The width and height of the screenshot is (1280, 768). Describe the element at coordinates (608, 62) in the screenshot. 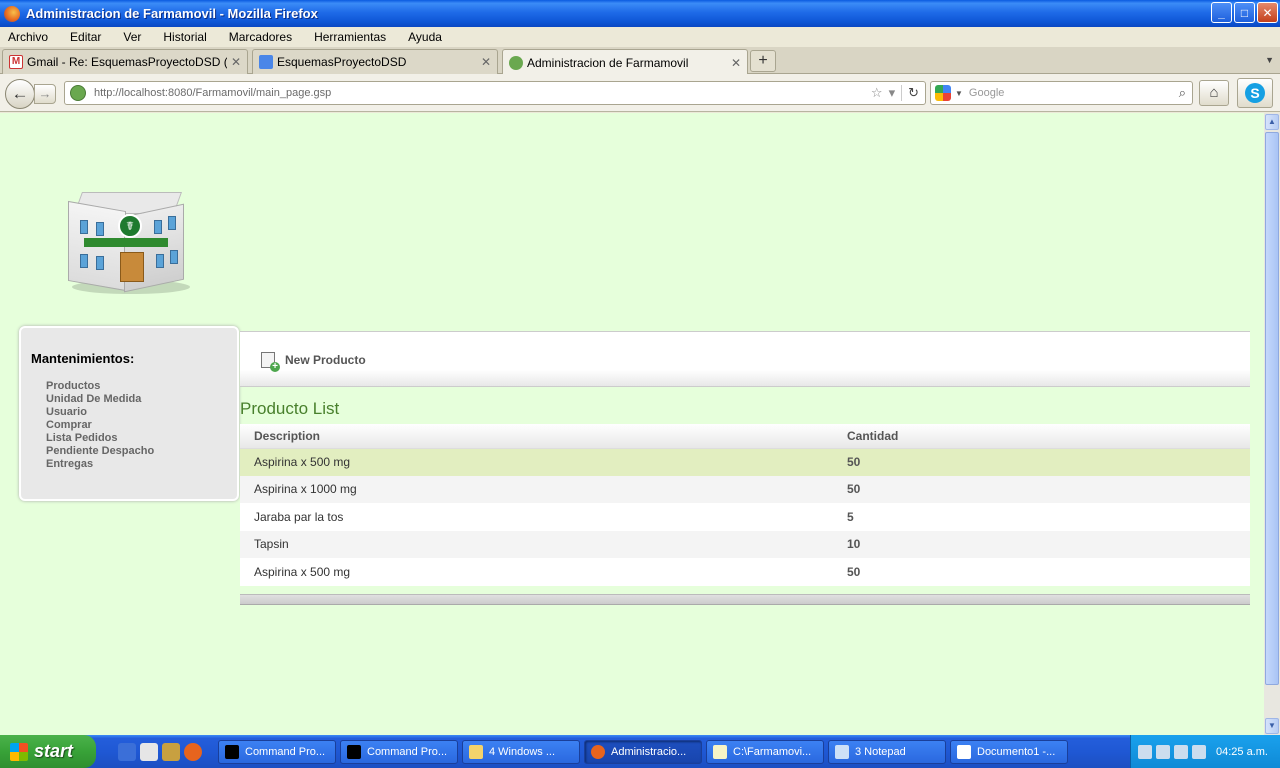

I see `tab-label: Administracion de Farmamovil` at that location.